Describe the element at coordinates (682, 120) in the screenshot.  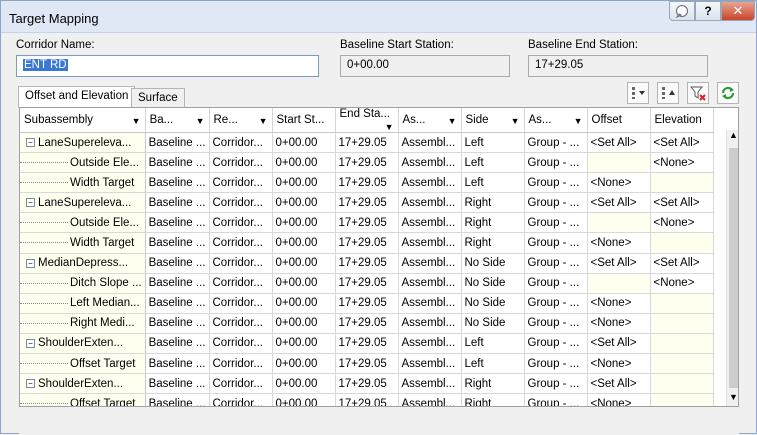
I see `col-elevation: Elevation` at that location.